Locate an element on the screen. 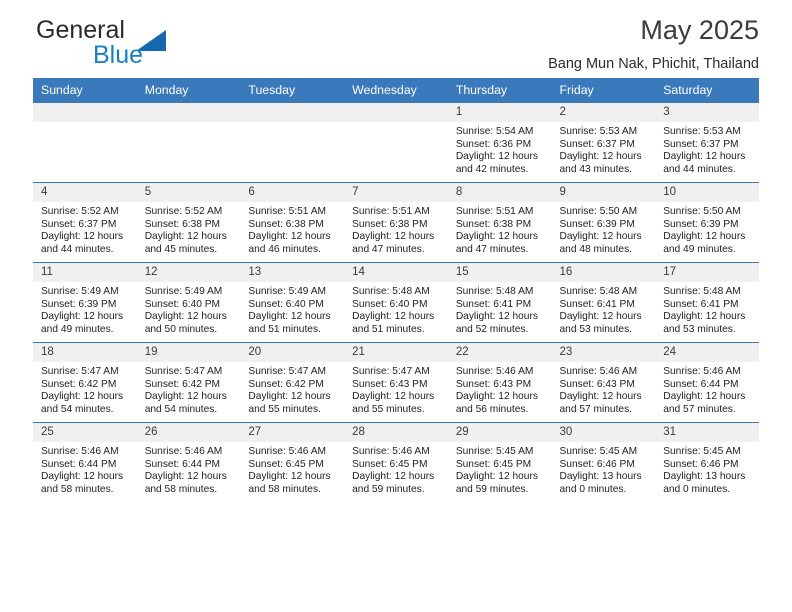 This screenshot has height=612, width=792. sunset-text: Sunset: 6:44 PM is located at coordinates (701, 384).